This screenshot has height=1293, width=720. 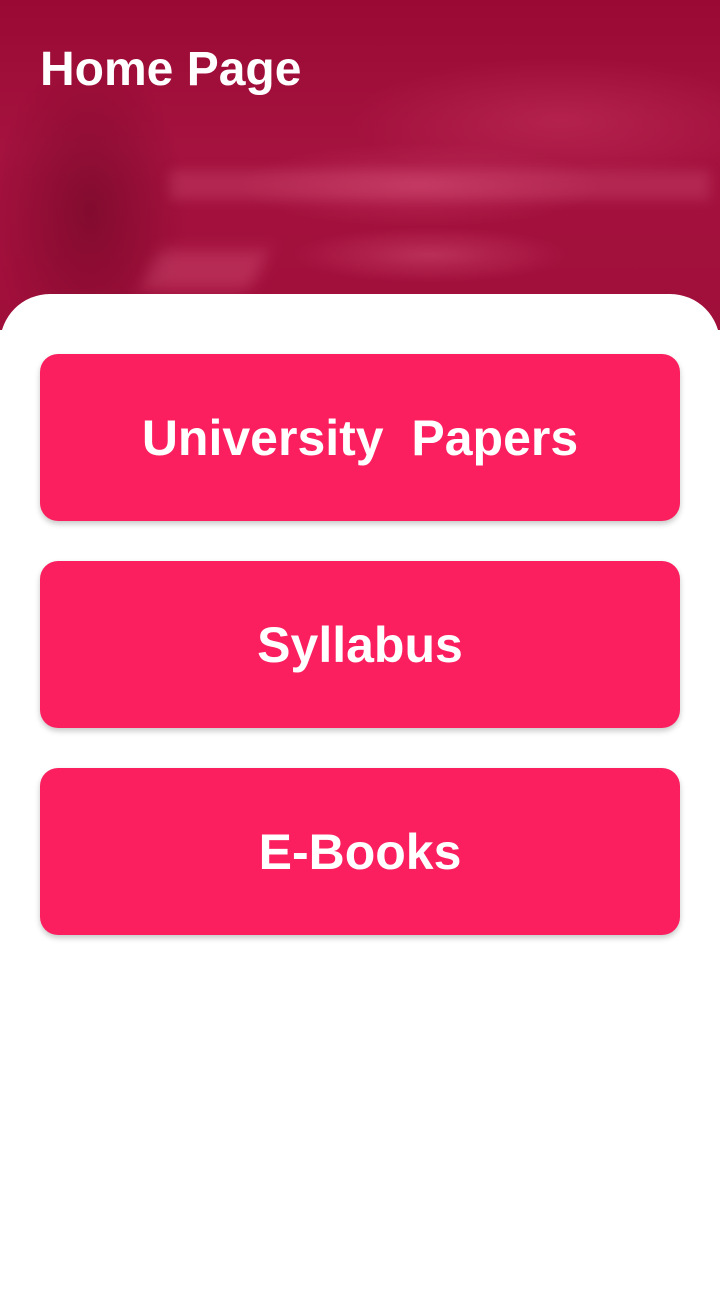 I want to click on university-papers-label: University Papers, so click(x=360, y=437).